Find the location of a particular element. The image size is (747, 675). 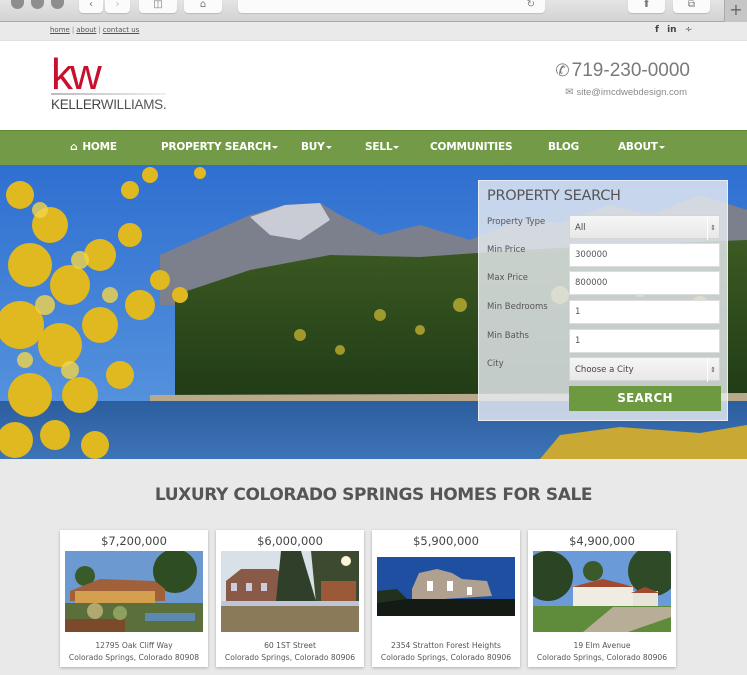

email-address: ✉ site@imcdwebdesign.com is located at coordinates (626, 92).